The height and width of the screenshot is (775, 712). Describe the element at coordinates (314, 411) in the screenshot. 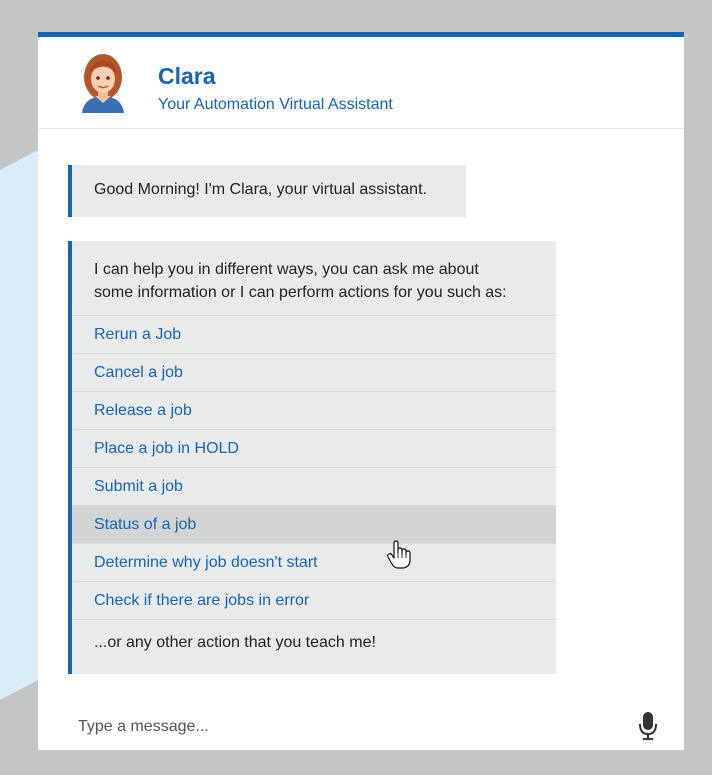

I see `option-release-job: Release a job` at that location.